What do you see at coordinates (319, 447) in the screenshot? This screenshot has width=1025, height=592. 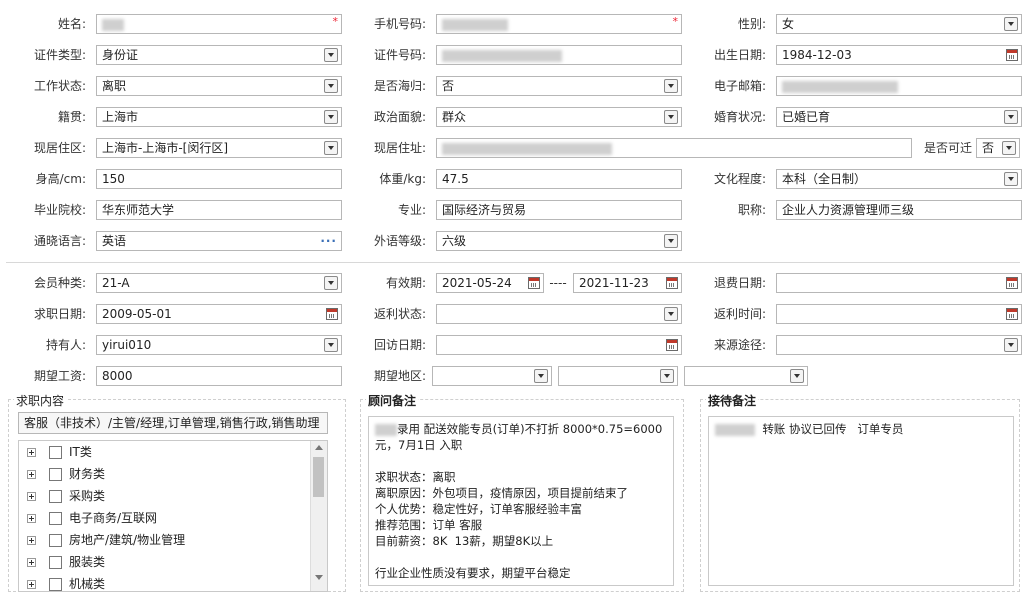 I see `scroll-up-icon` at bounding box center [319, 447].